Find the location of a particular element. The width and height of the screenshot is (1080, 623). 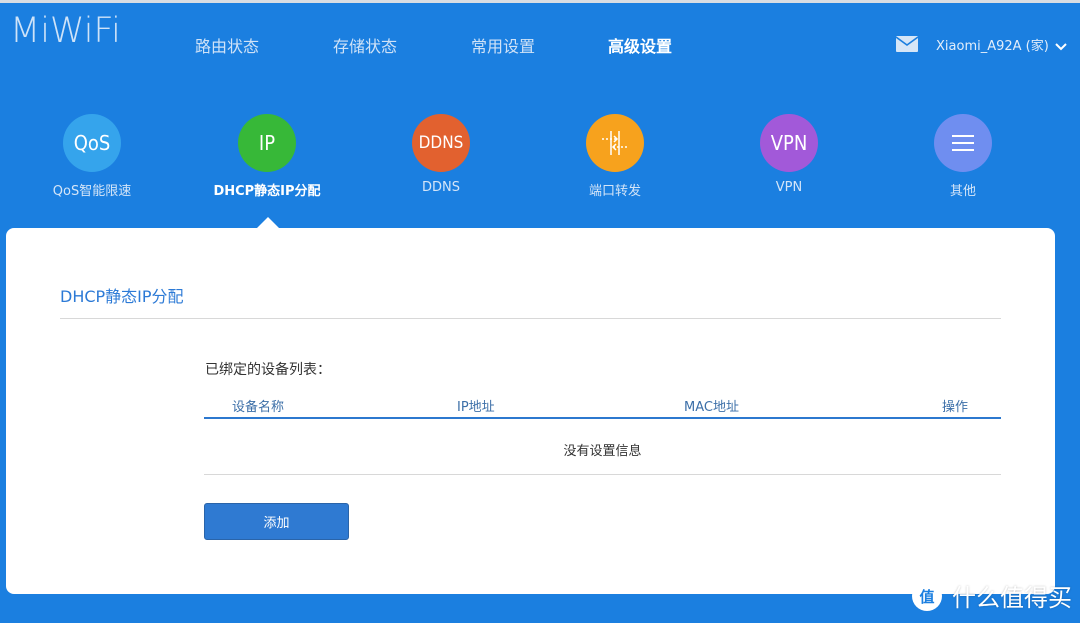

mail-icon is located at coordinates (907, 44).